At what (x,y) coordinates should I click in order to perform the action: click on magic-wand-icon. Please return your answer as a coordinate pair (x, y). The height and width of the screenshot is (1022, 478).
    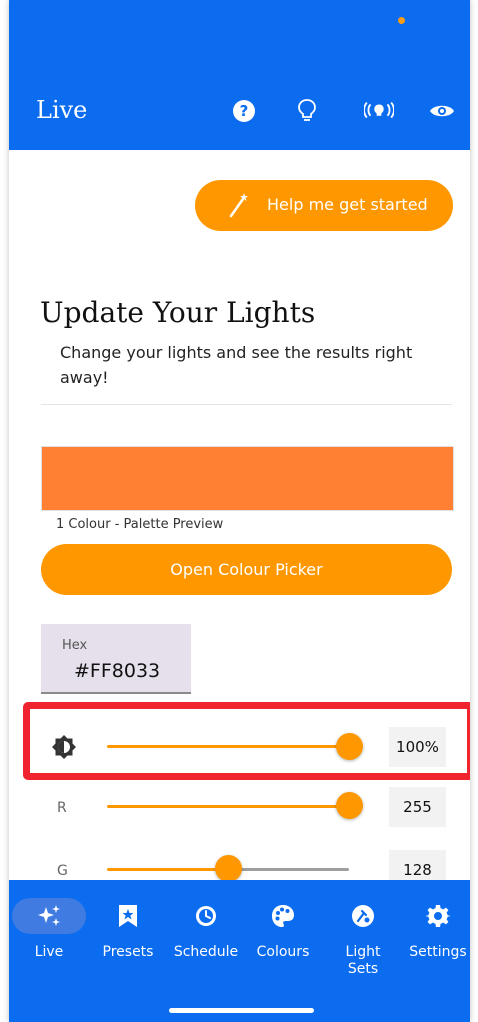
    Looking at the image, I should click on (239, 207).